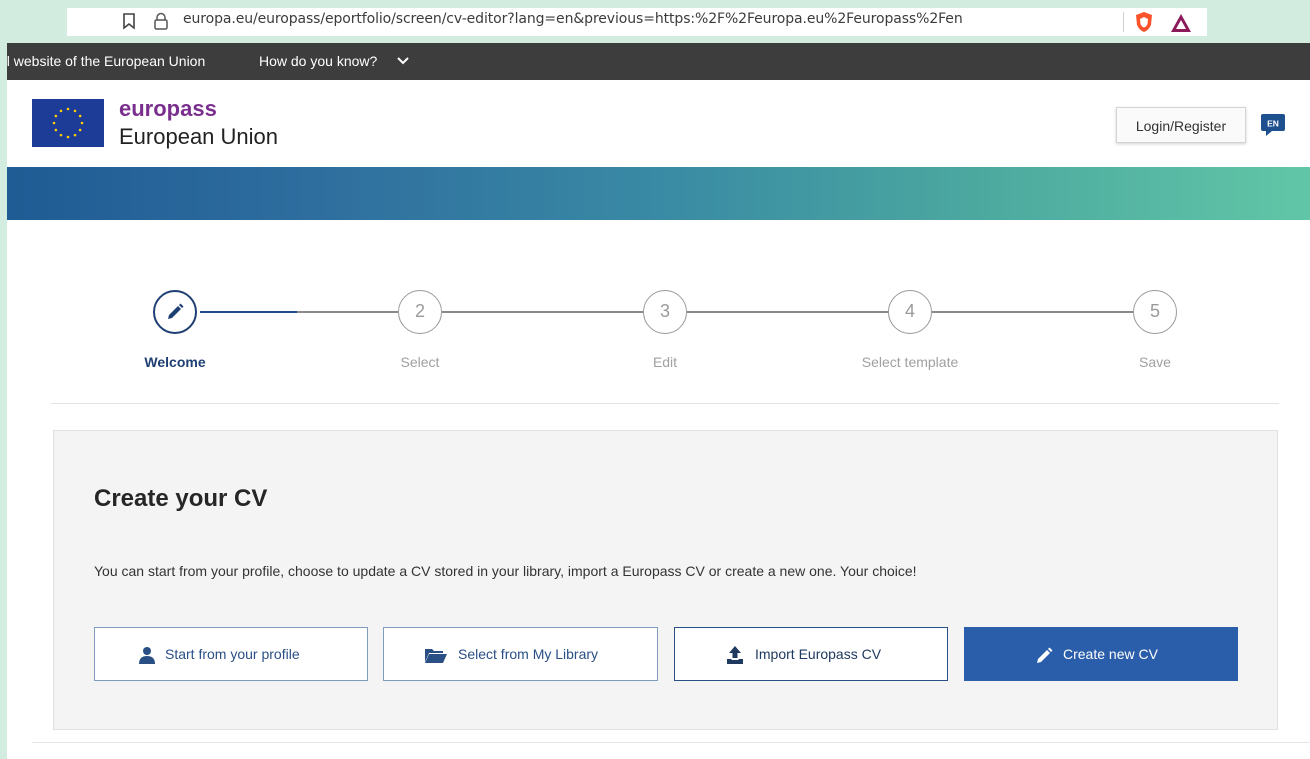 This screenshot has width=1310, height=759. What do you see at coordinates (129, 21) in the screenshot?
I see `bookmark-icon` at bounding box center [129, 21].